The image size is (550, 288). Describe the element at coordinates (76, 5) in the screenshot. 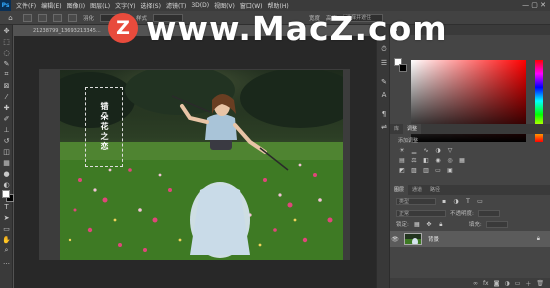

I see `menu-image: 图像(I)` at that location.